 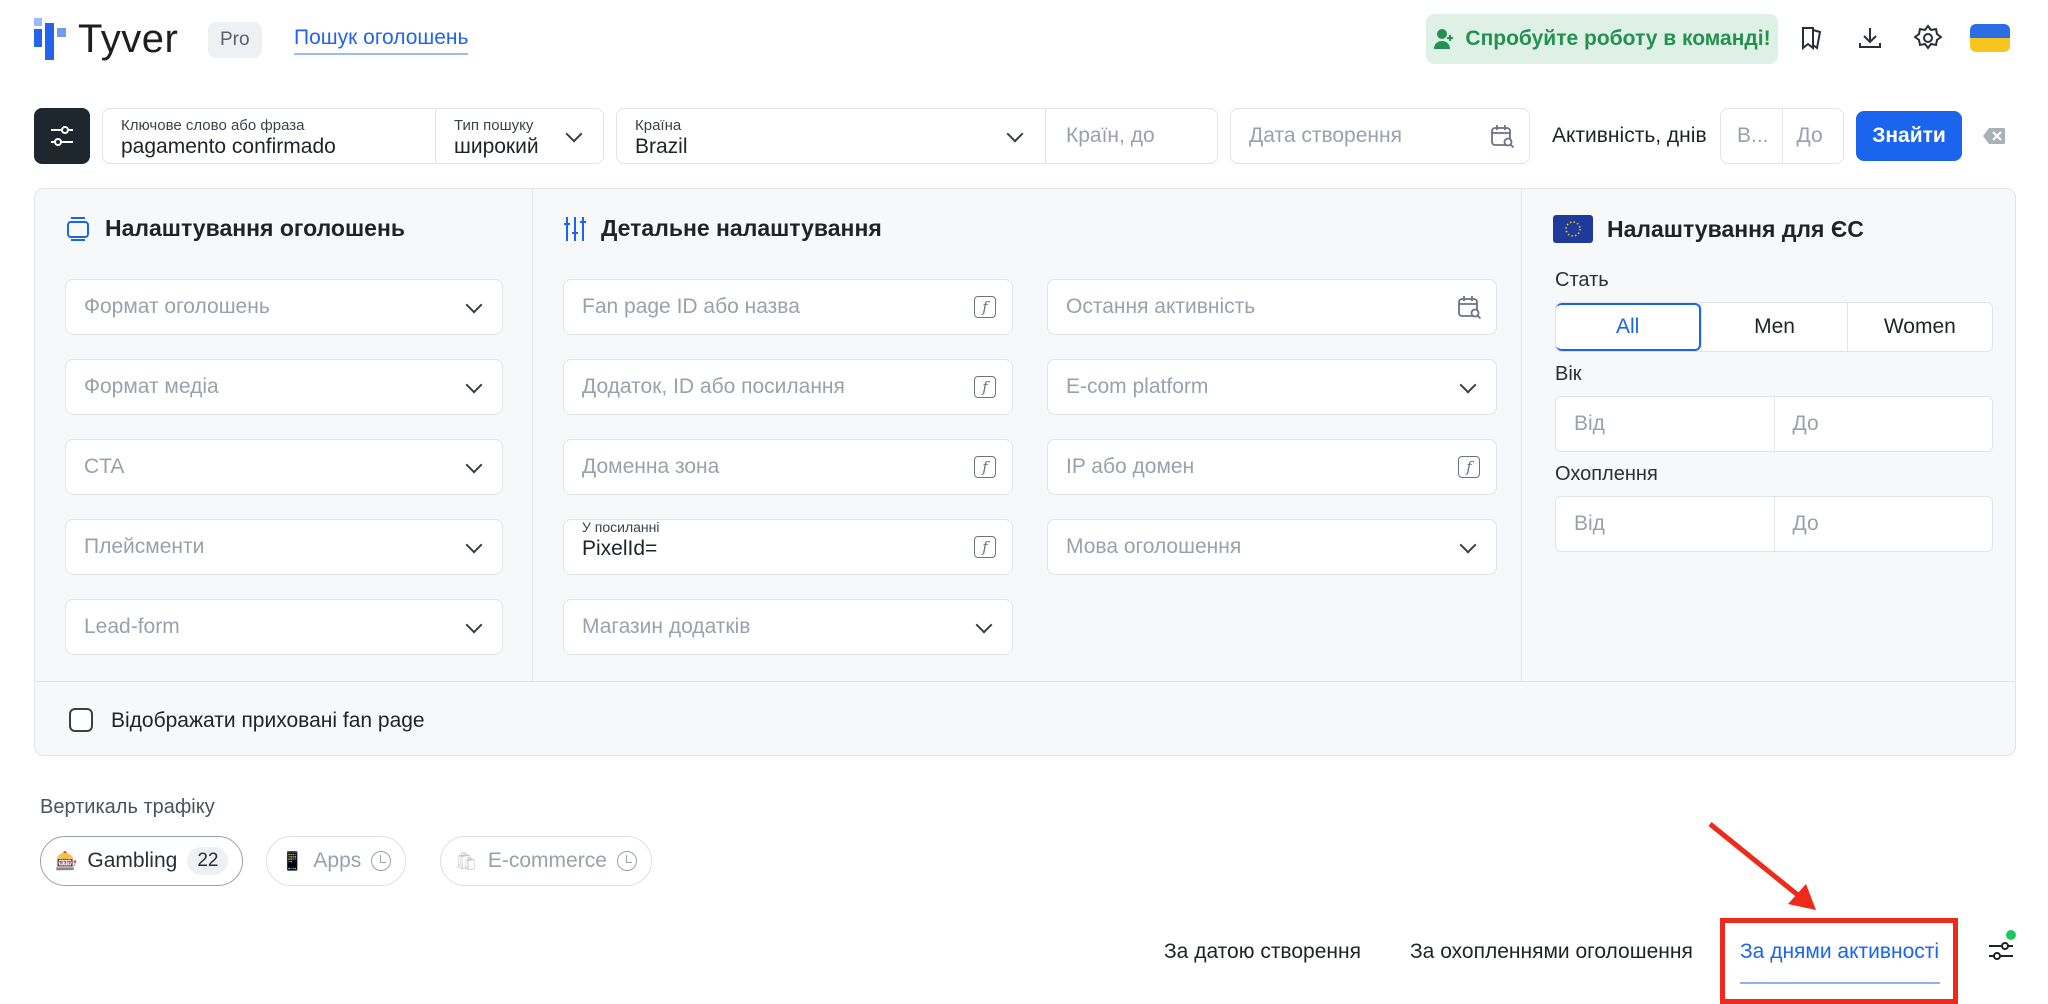 What do you see at coordinates (1870, 38) in the screenshot?
I see `download-icon` at bounding box center [1870, 38].